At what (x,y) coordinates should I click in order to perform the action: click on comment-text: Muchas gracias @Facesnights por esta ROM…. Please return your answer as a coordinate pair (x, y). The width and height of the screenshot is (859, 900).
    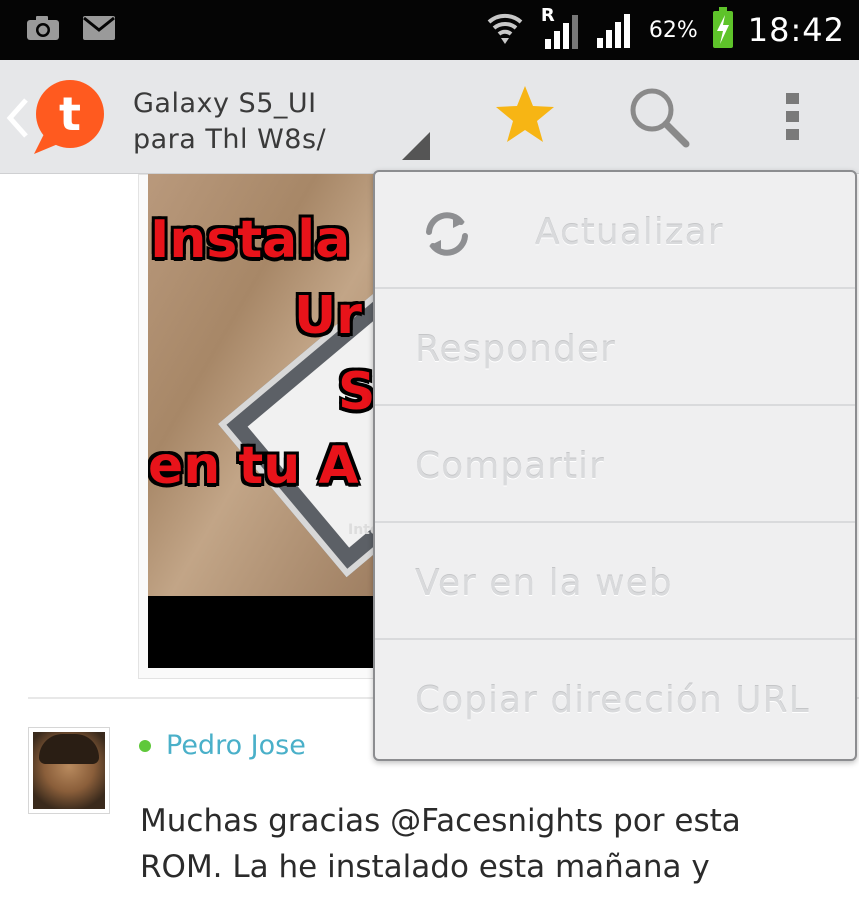
    Looking at the image, I should click on (490, 844).